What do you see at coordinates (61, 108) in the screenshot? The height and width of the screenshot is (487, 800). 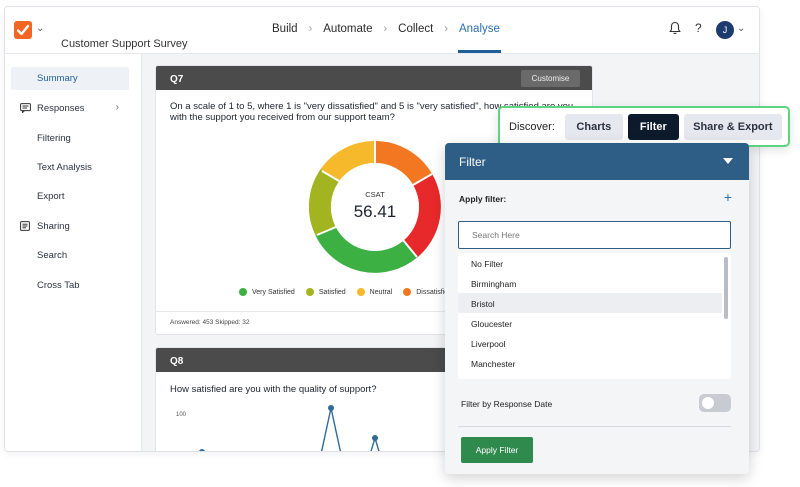 I see `sidebar-item-label: Responses` at bounding box center [61, 108].